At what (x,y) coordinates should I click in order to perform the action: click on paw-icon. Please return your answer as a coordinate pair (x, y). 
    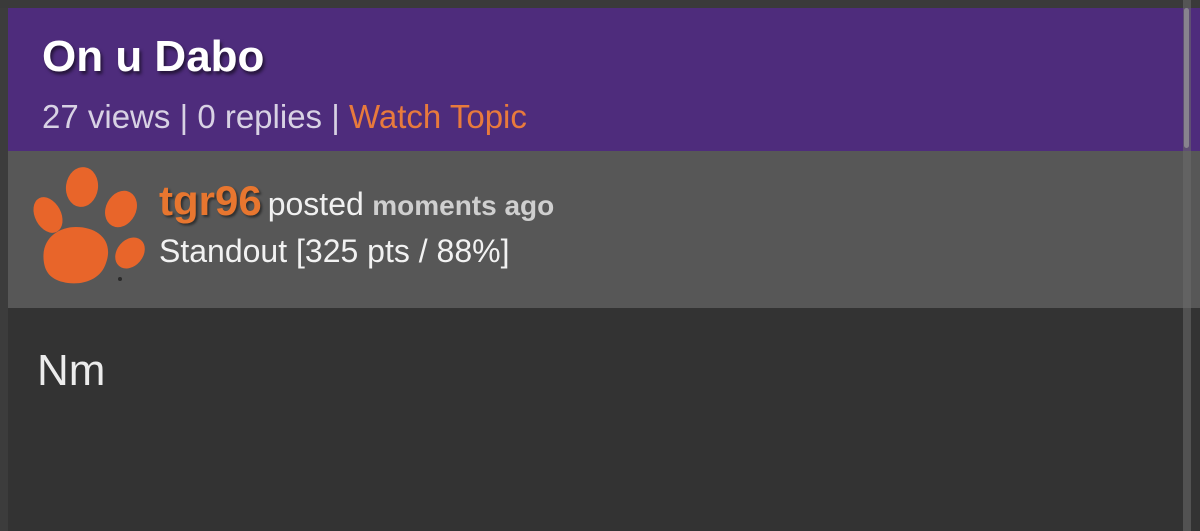
    Looking at the image, I should click on (88, 227).